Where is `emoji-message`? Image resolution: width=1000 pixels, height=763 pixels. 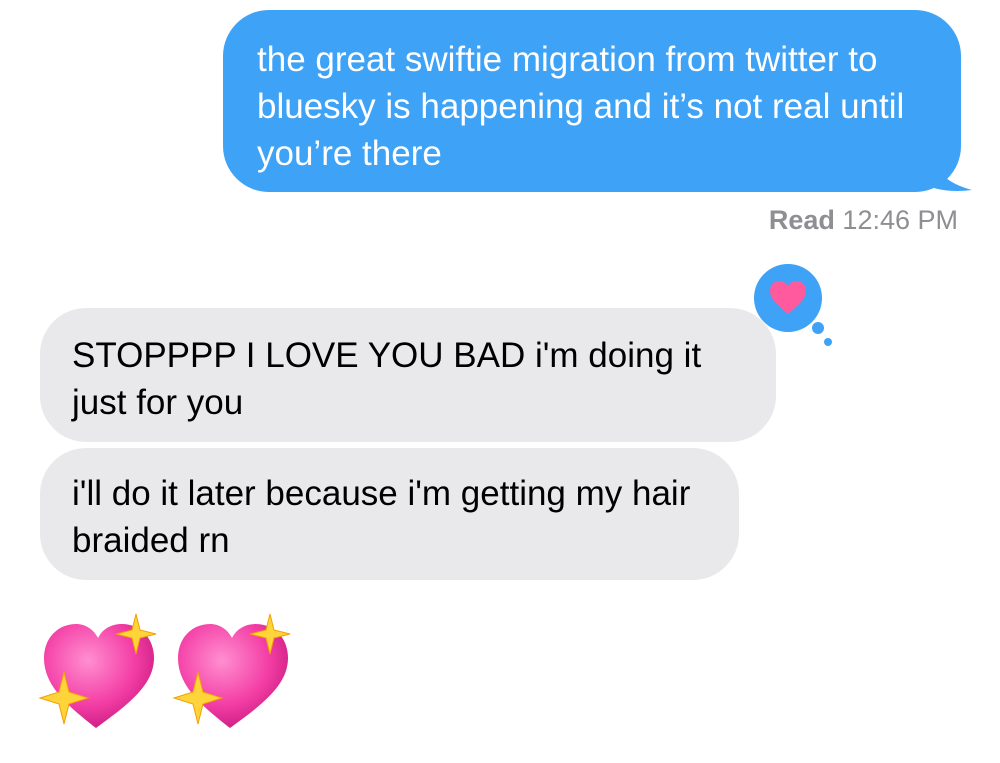 emoji-message is located at coordinates (188, 677).